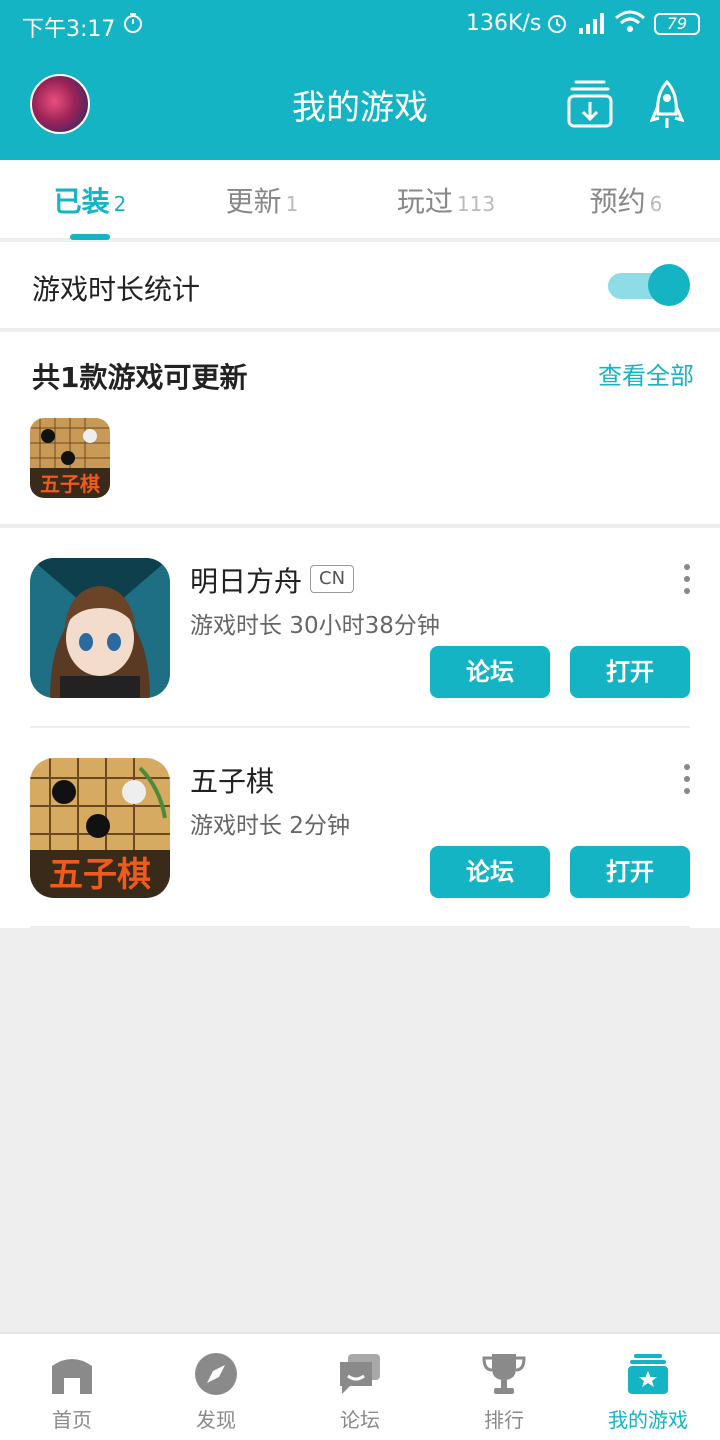 The image size is (720, 1440). Describe the element at coordinates (72, 1376) in the screenshot. I see `home-icon` at that location.